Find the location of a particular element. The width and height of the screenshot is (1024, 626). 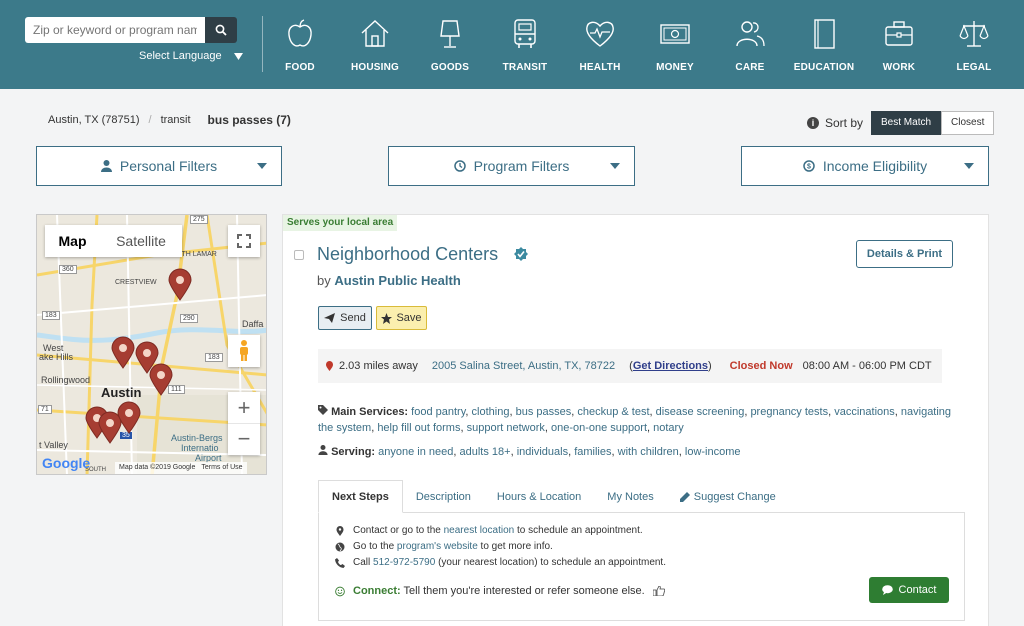

category-health: HEALTH is located at coordinates (600, 48).